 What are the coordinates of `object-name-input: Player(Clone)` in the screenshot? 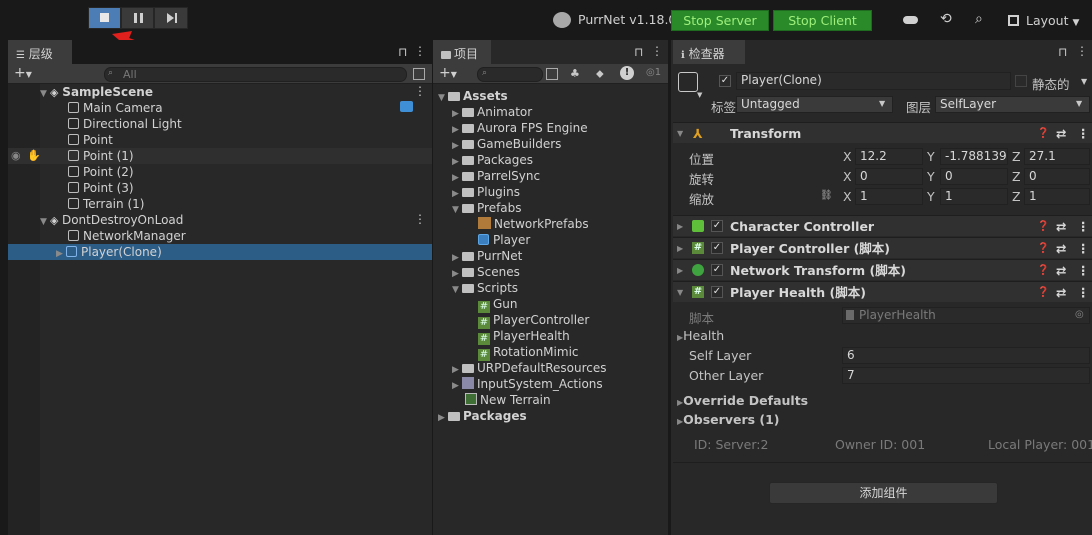 It's located at (873, 81).